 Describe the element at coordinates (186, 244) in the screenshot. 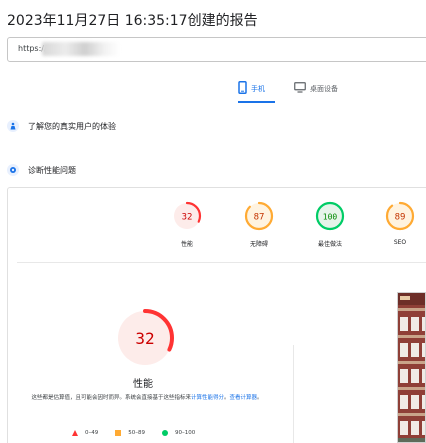

I see `gauge-performance-label: 性能` at that location.